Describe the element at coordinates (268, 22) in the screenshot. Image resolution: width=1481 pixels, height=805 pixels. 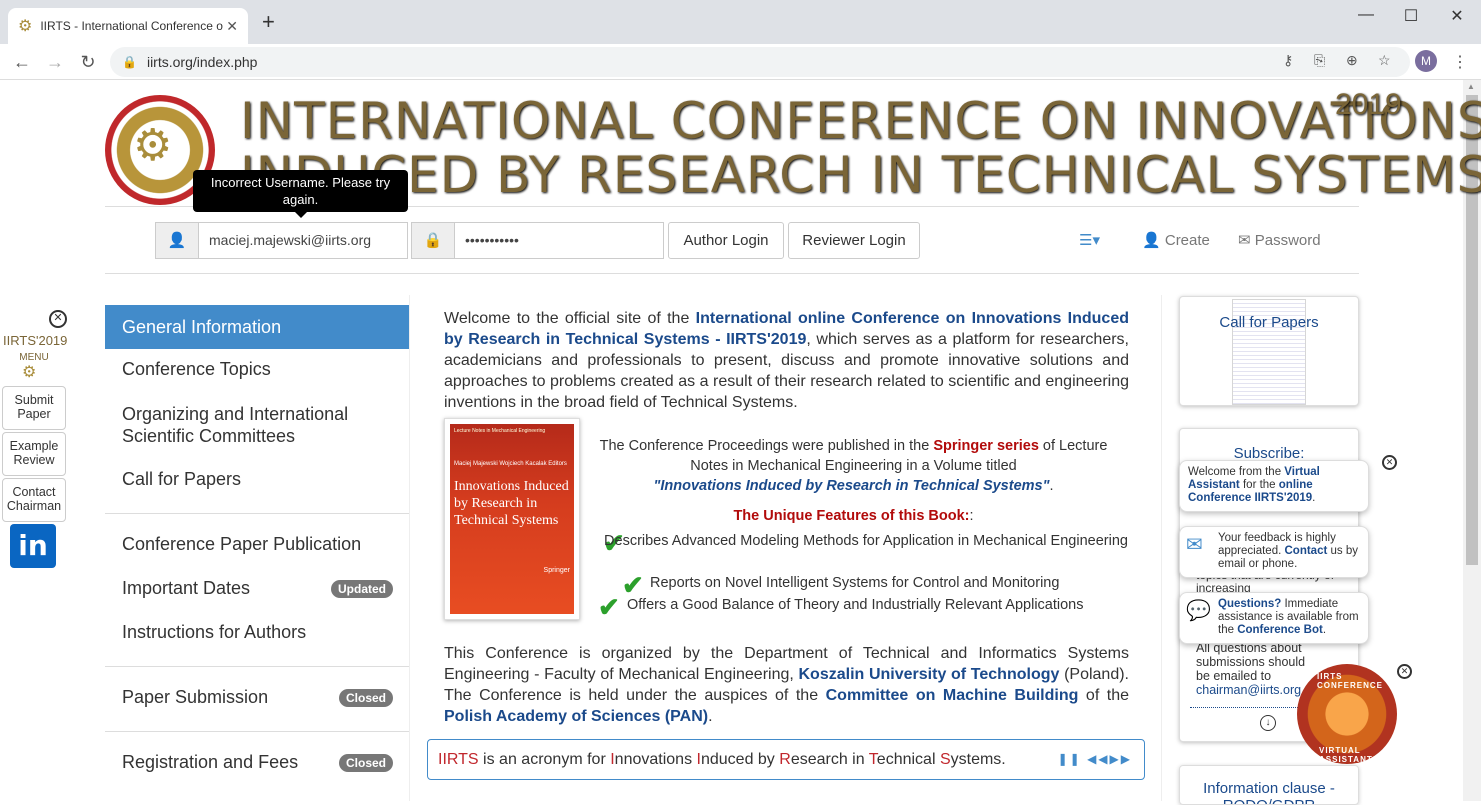
I see `new-tab-button: +` at that location.